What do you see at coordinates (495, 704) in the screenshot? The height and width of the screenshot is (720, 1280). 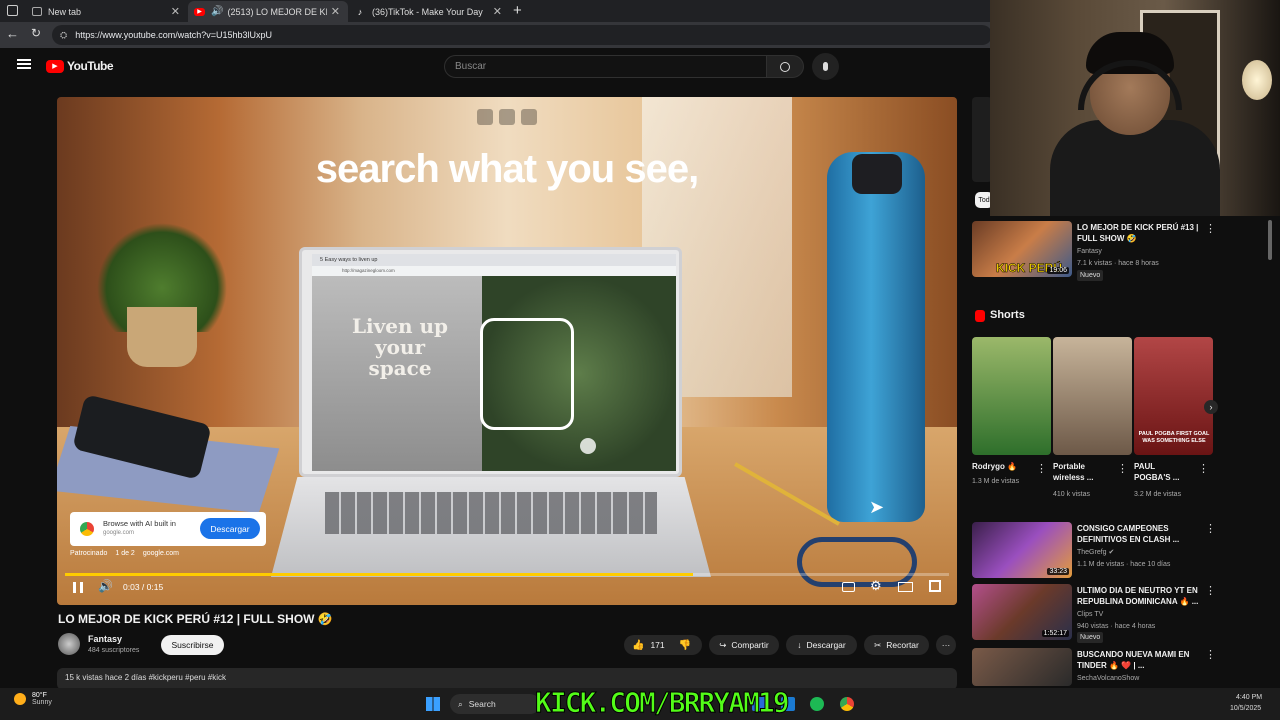 I see `taskbar-search: ⌕ Search` at bounding box center [495, 704].